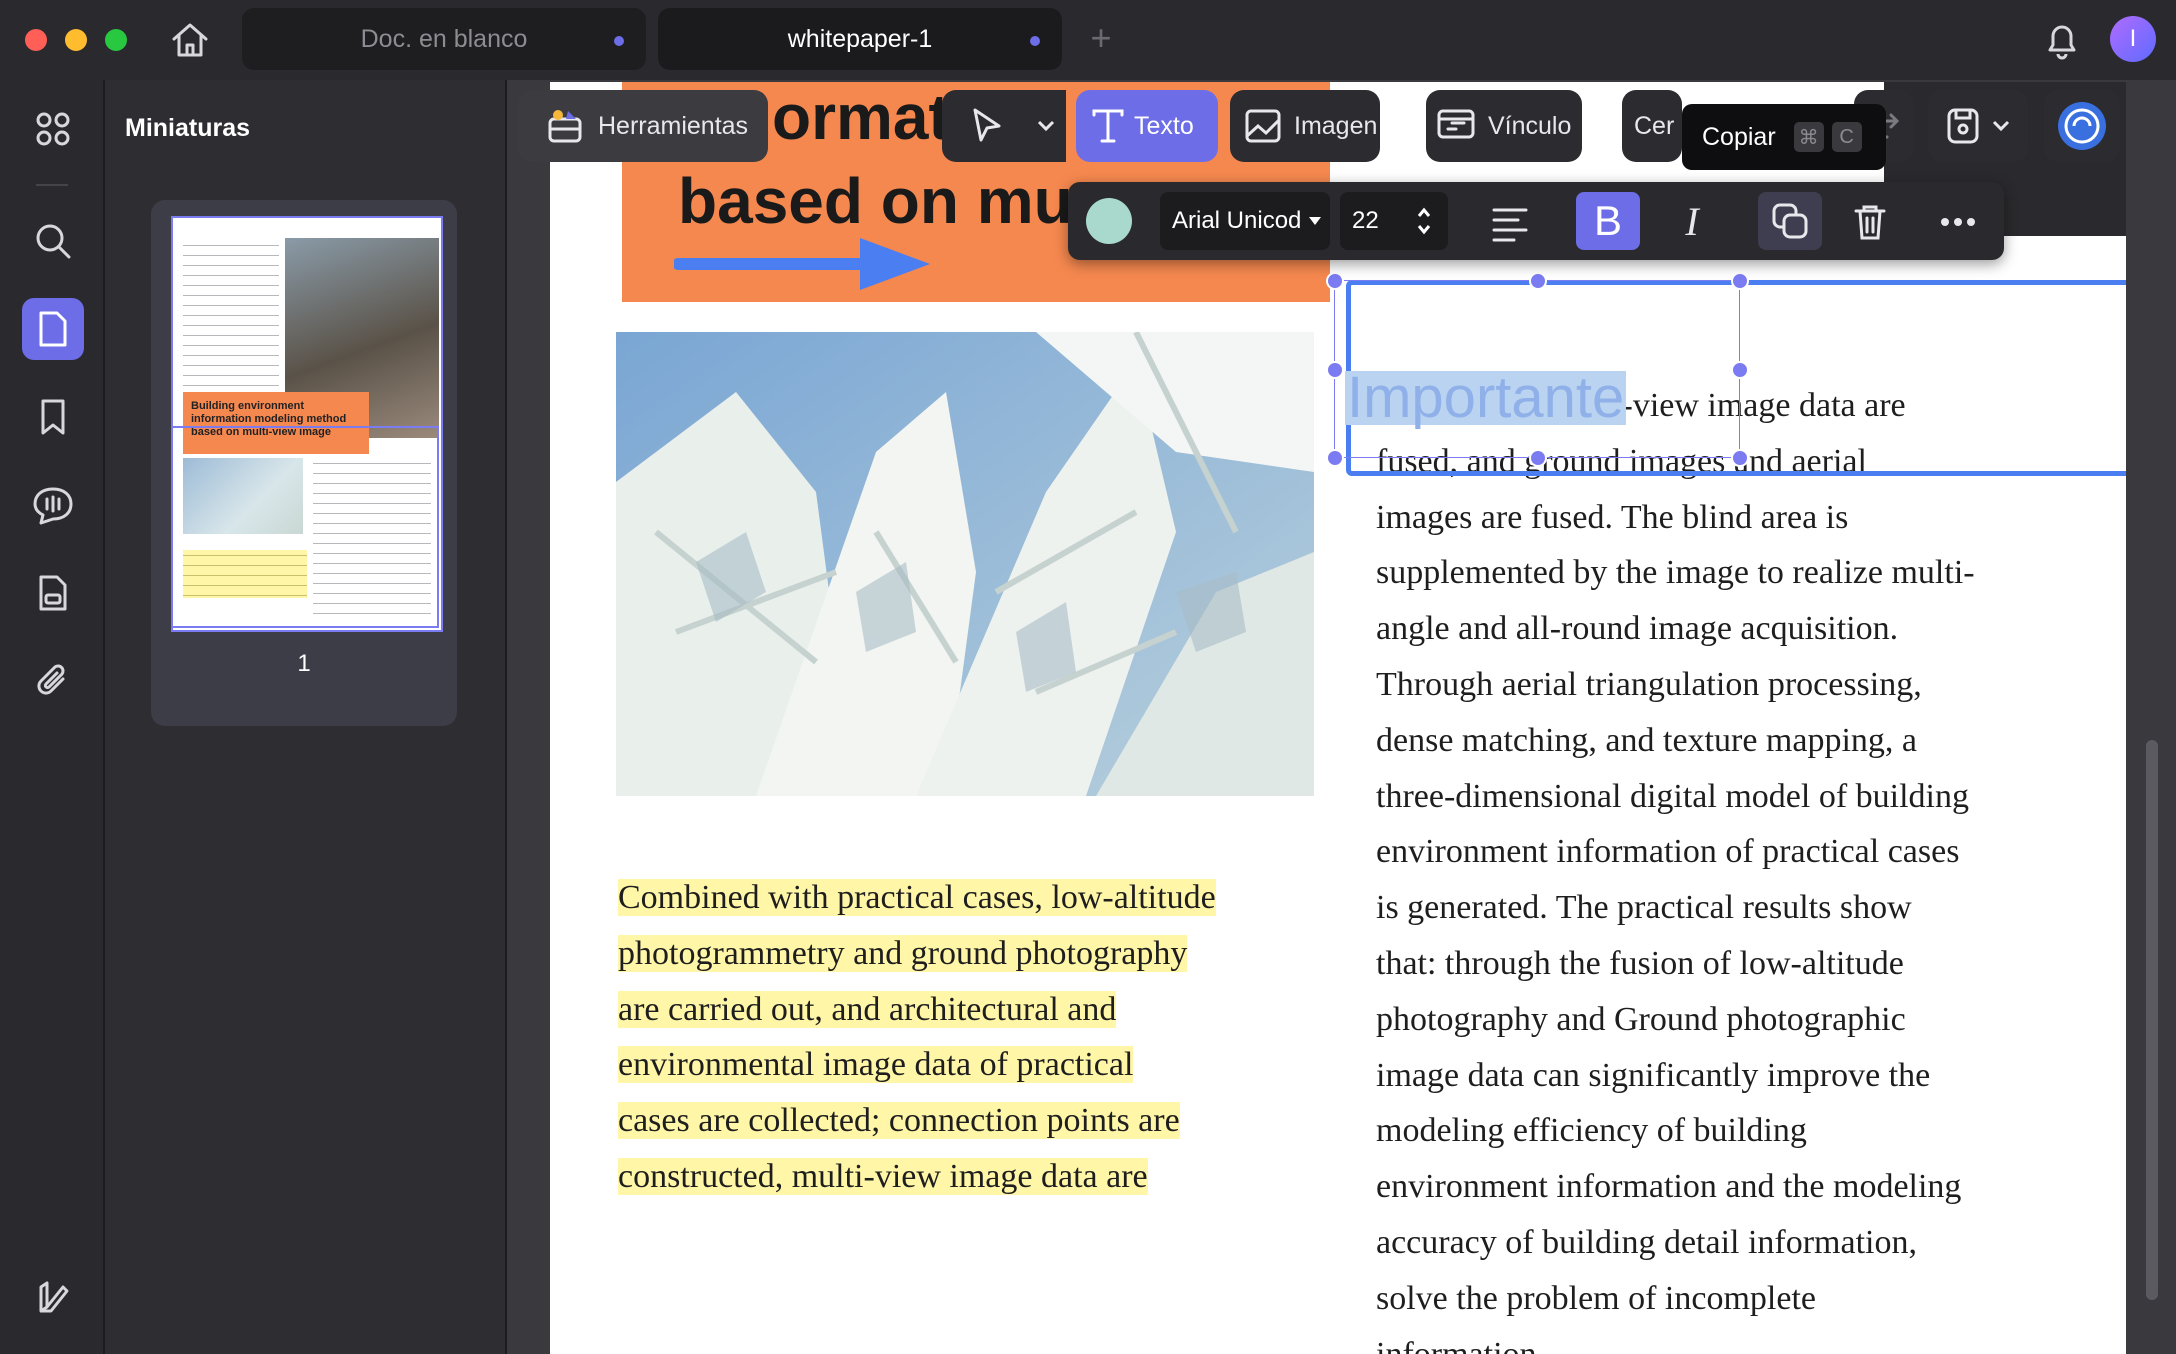 The image size is (2176, 1354). Describe the element at coordinates (188, 128) in the screenshot. I see `panel-title: Miniaturas` at that location.